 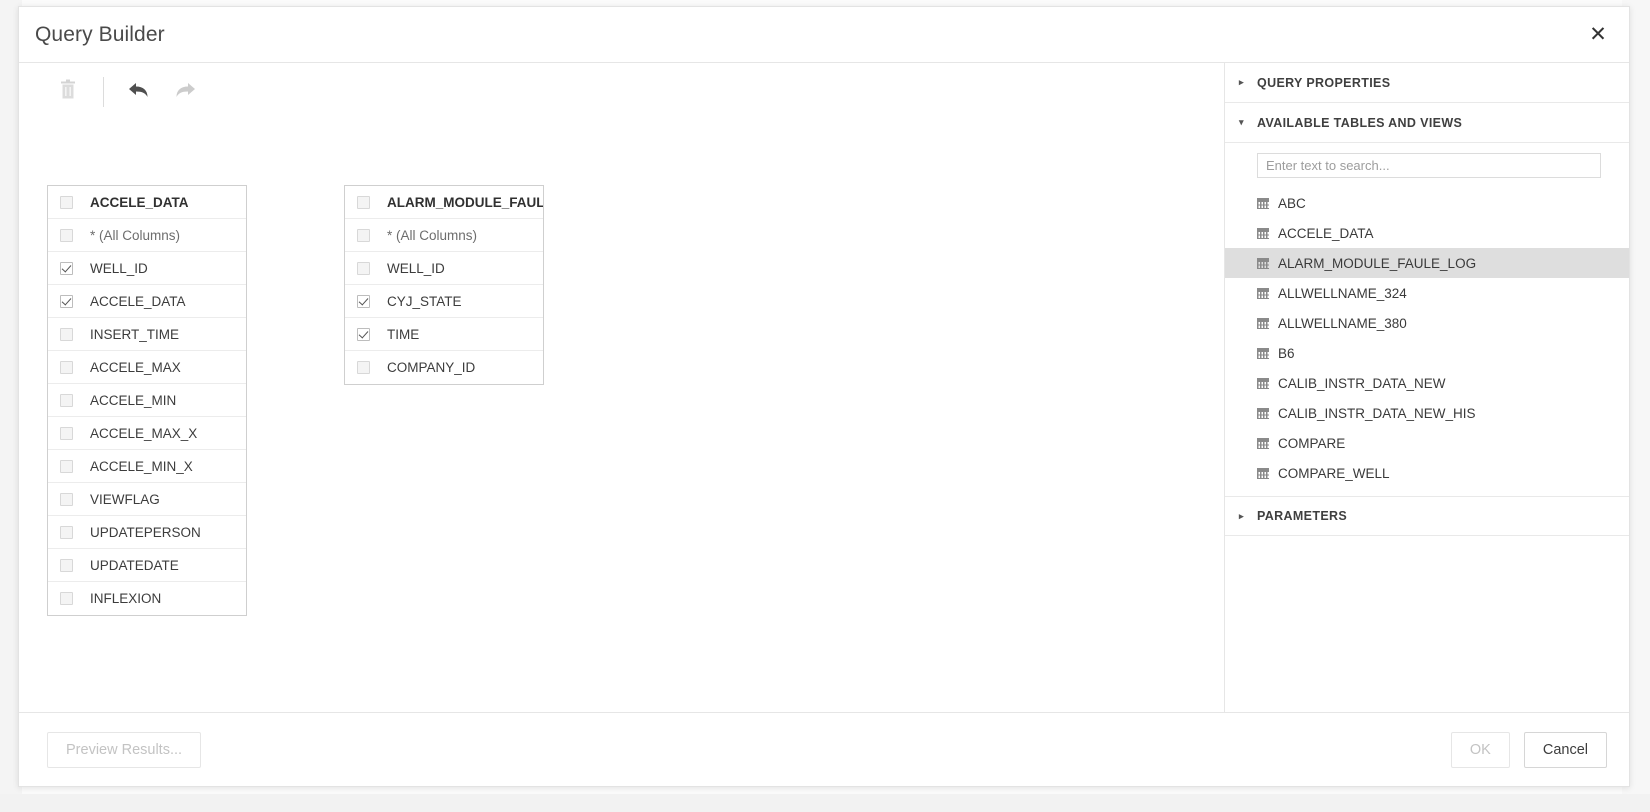 I want to click on available-table-item: CALIB_INSTR_DATA_NEW_HIS, so click(x=1427, y=413).